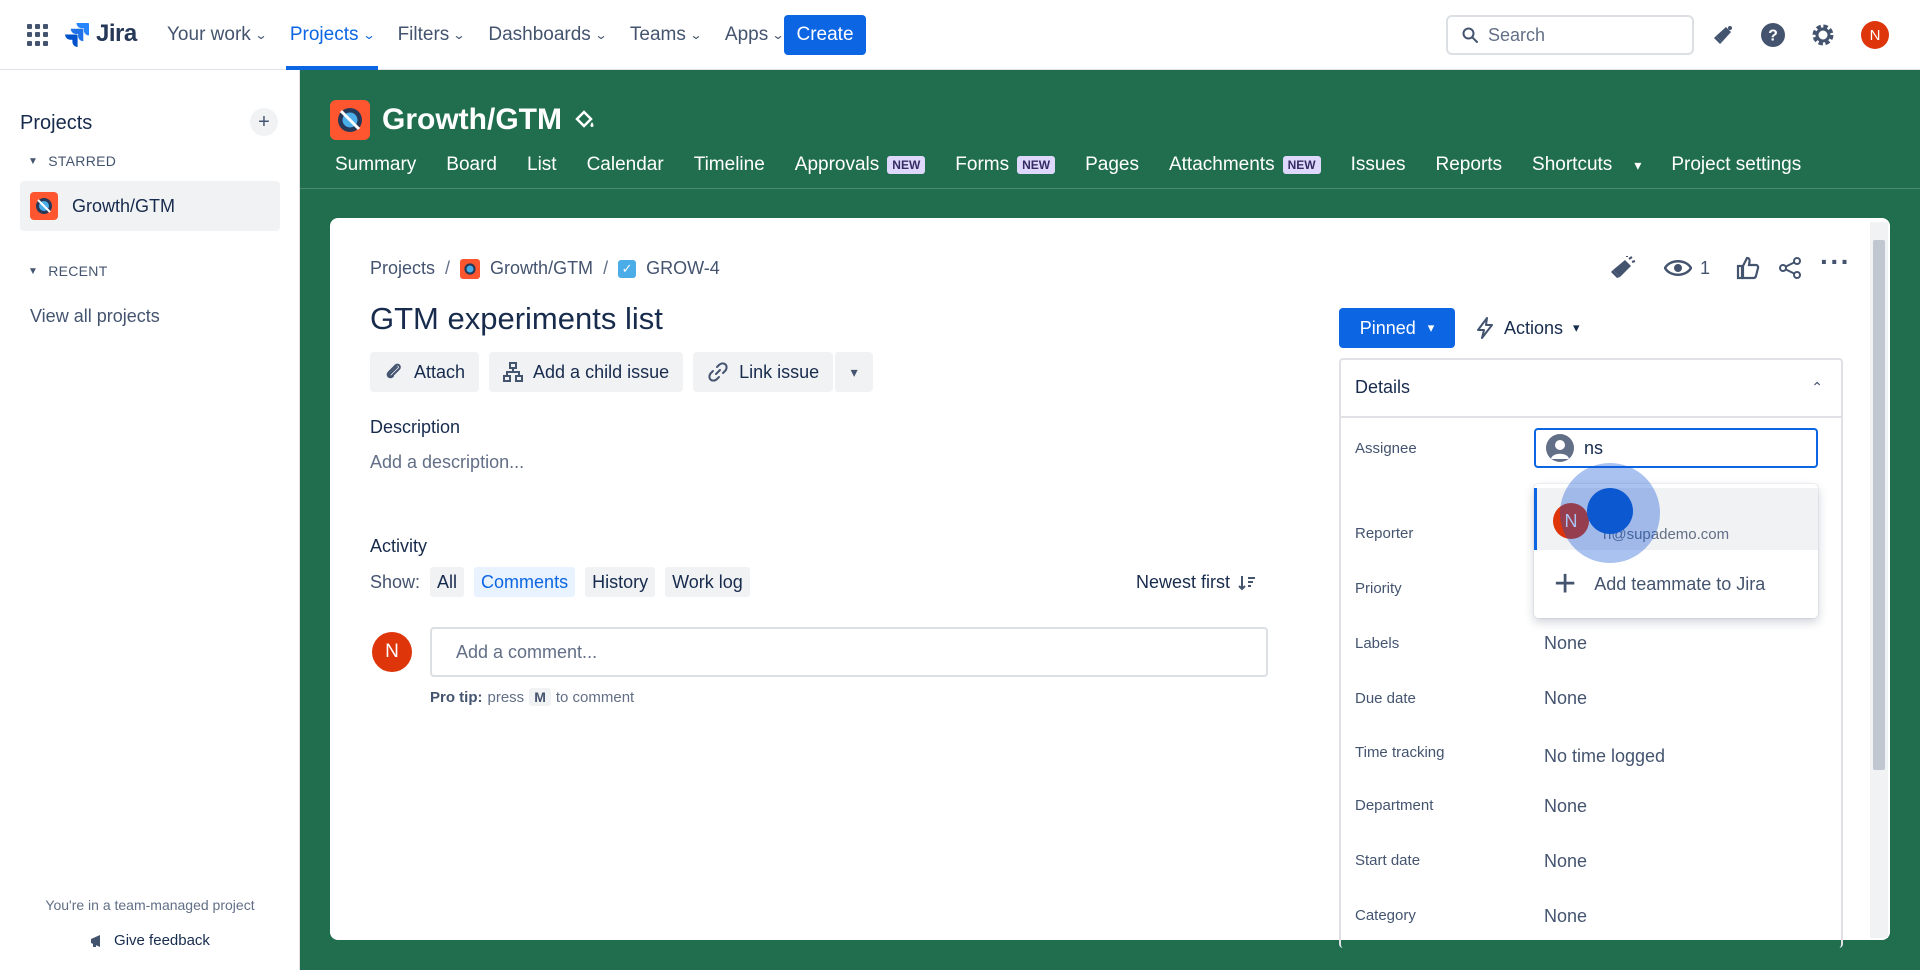 The height and width of the screenshot is (970, 1920). What do you see at coordinates (849, 652) in the screenshot?
I see `comment-input` at bounding box center [849, 652].